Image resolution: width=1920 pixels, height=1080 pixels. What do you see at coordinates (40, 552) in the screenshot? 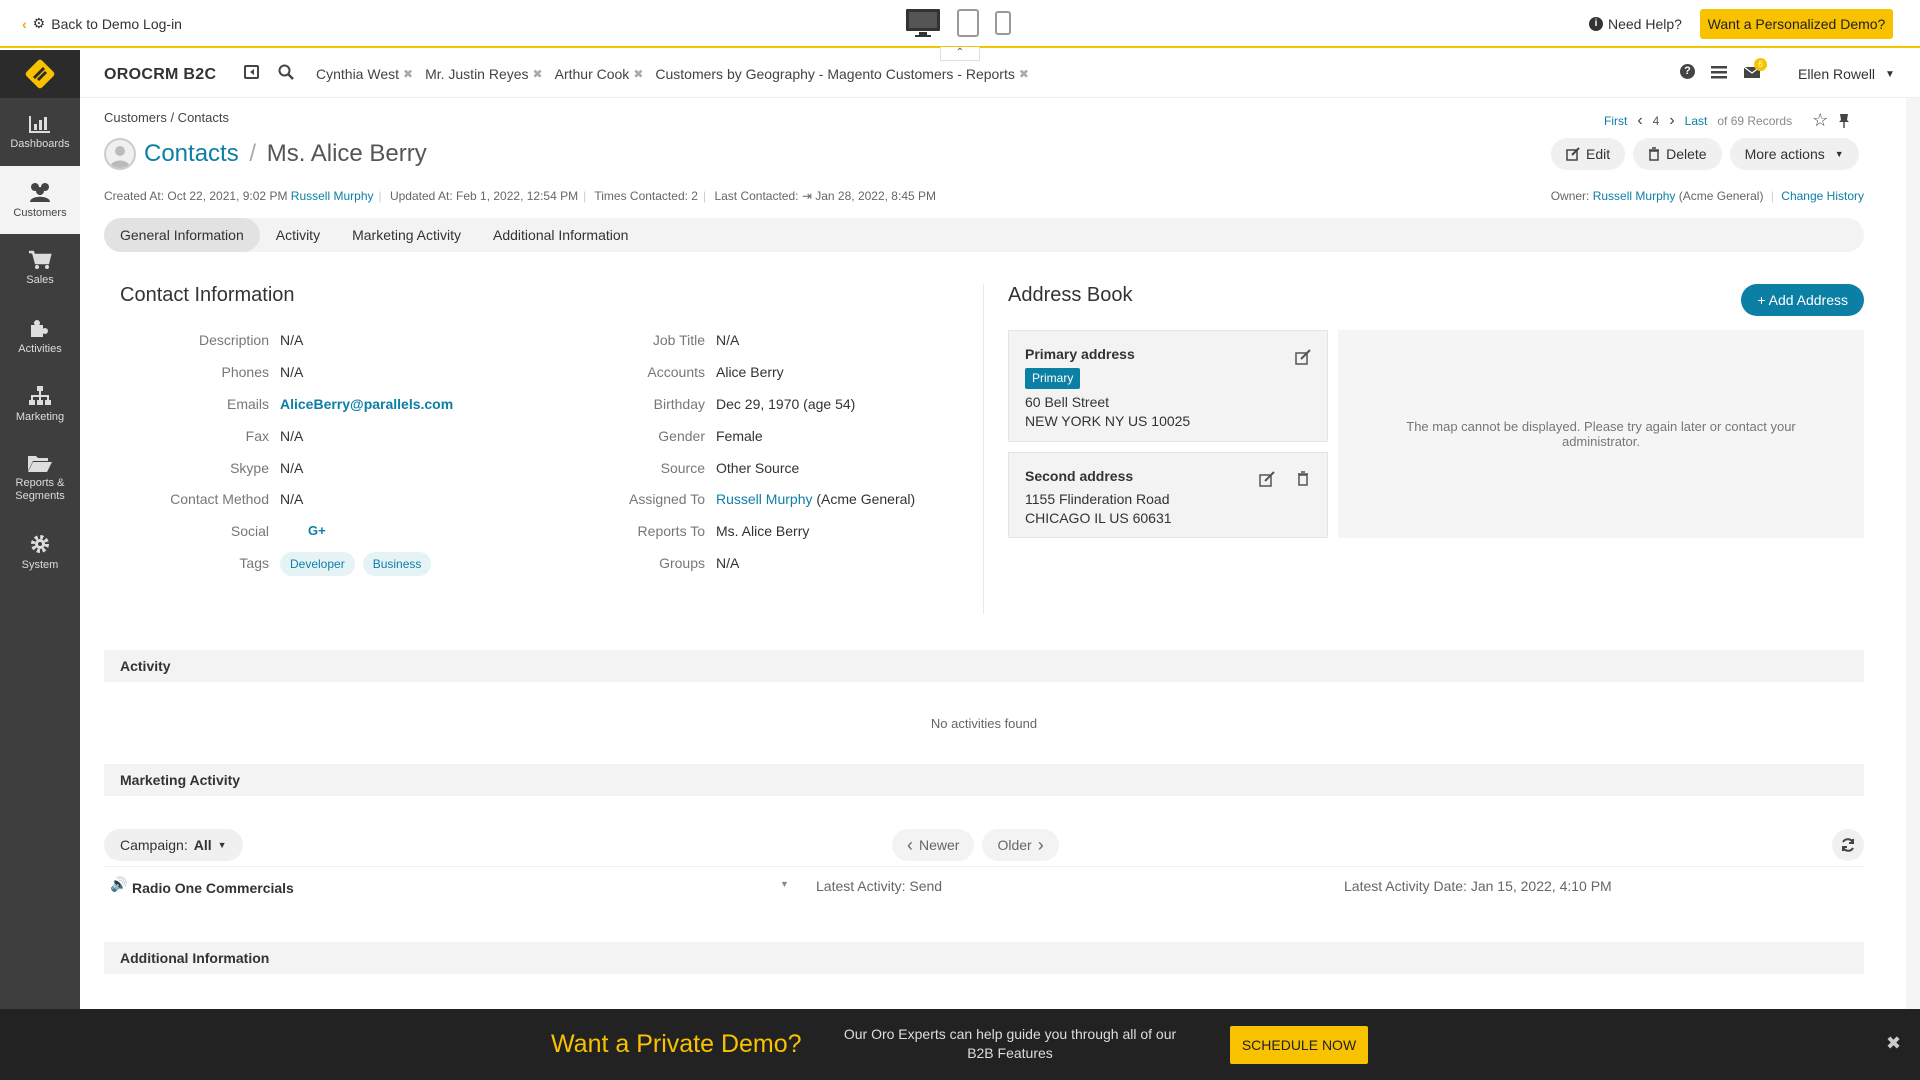
I see `sidebar-item-system: System` at bounding box center [40, 552].